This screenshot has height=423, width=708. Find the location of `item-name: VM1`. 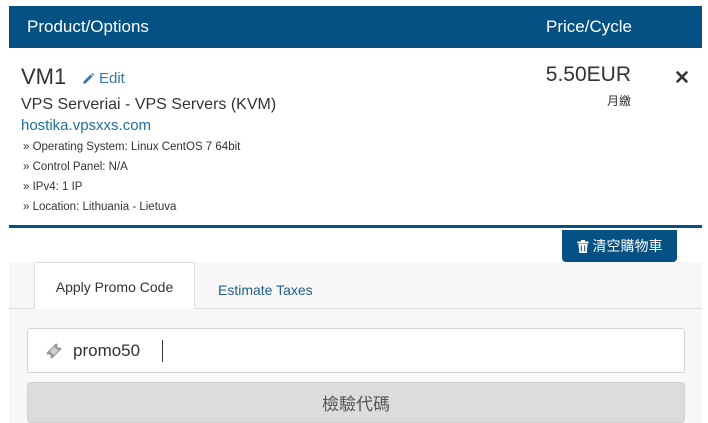

item-name: VM1 is located at coordinates (44, 76).